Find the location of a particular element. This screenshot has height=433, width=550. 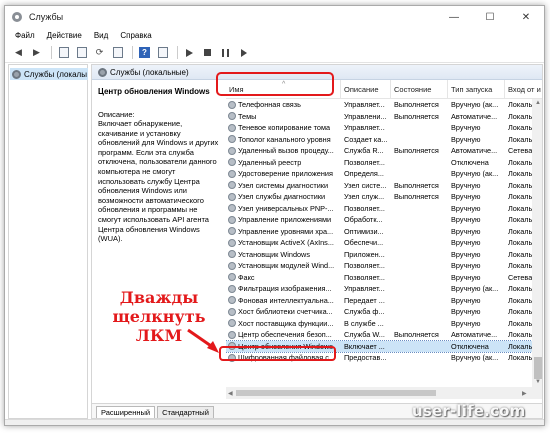

back-arrow-icon: ◀ is located at coordinates (18, 53).